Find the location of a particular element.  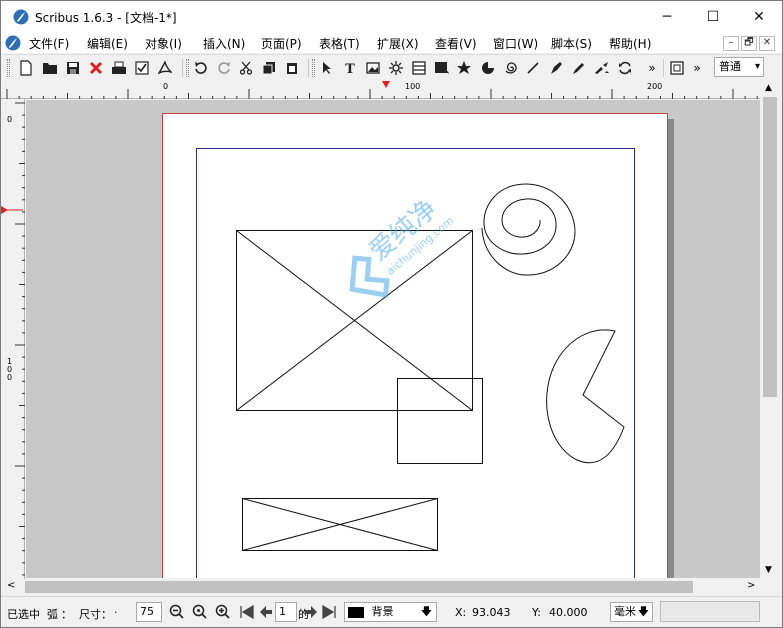

new-document-icon is located at coordinates (26, 68).